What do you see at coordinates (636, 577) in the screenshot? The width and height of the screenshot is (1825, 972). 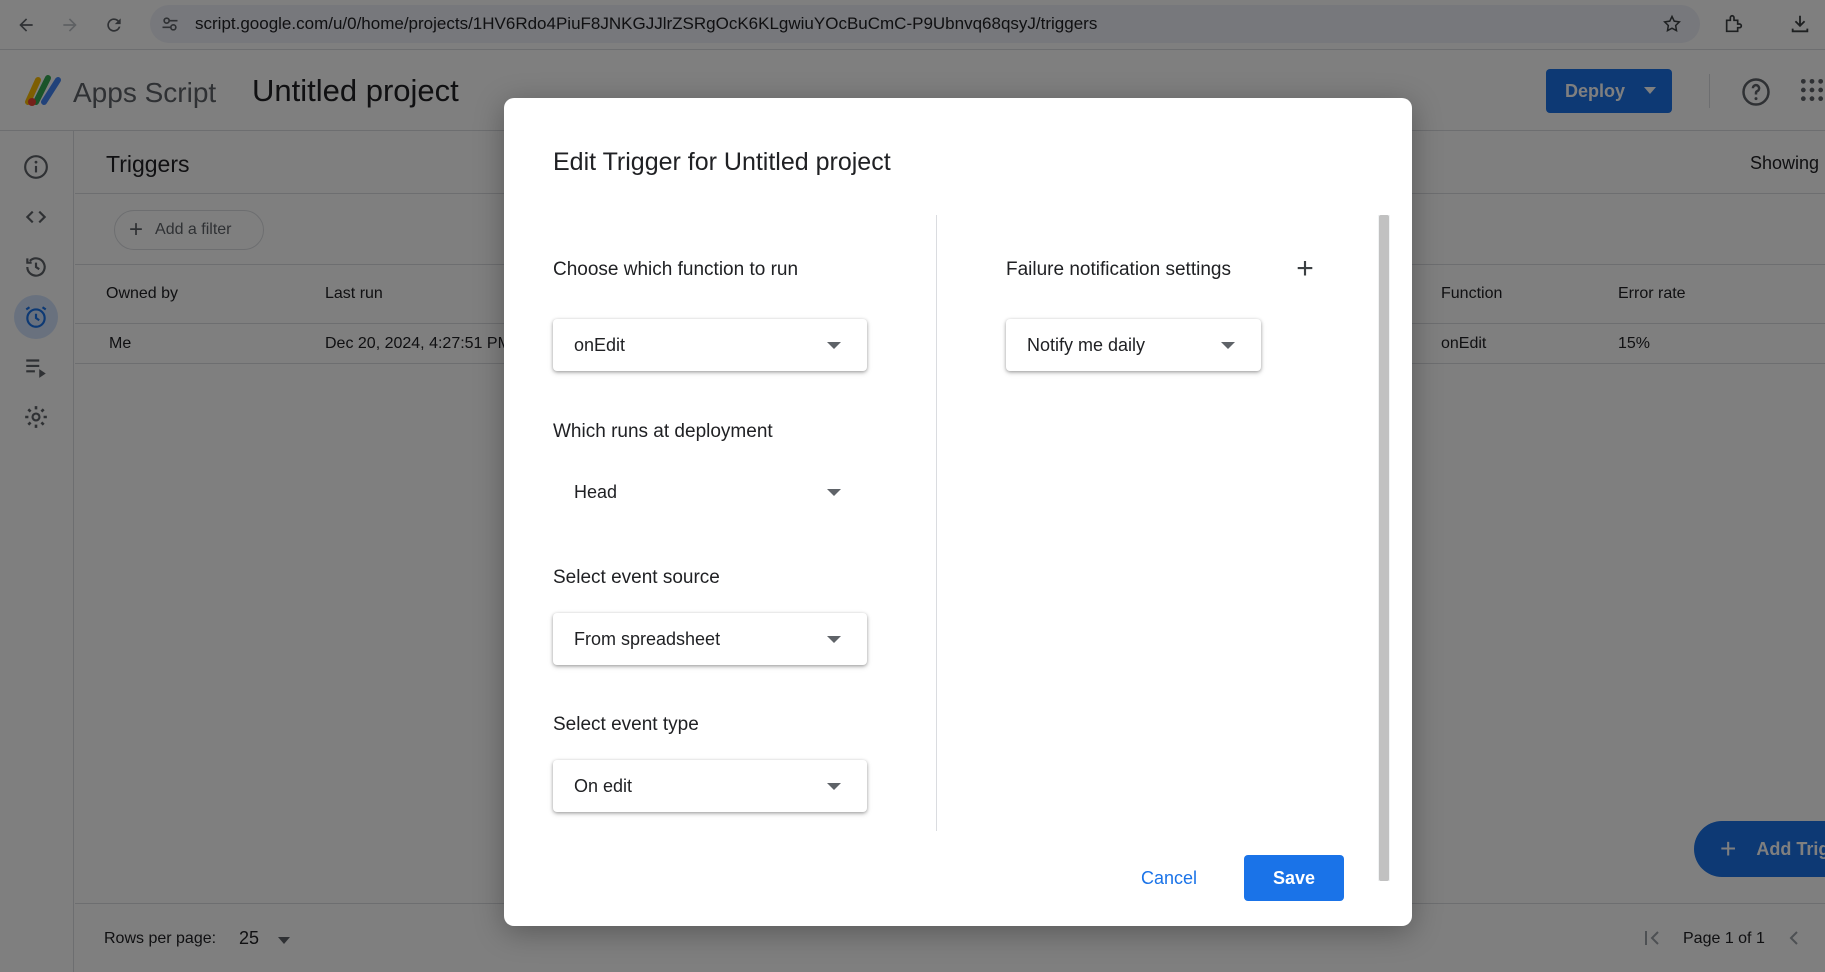 I see `event-source-label: Select event source` at bounding box center [636, 577].